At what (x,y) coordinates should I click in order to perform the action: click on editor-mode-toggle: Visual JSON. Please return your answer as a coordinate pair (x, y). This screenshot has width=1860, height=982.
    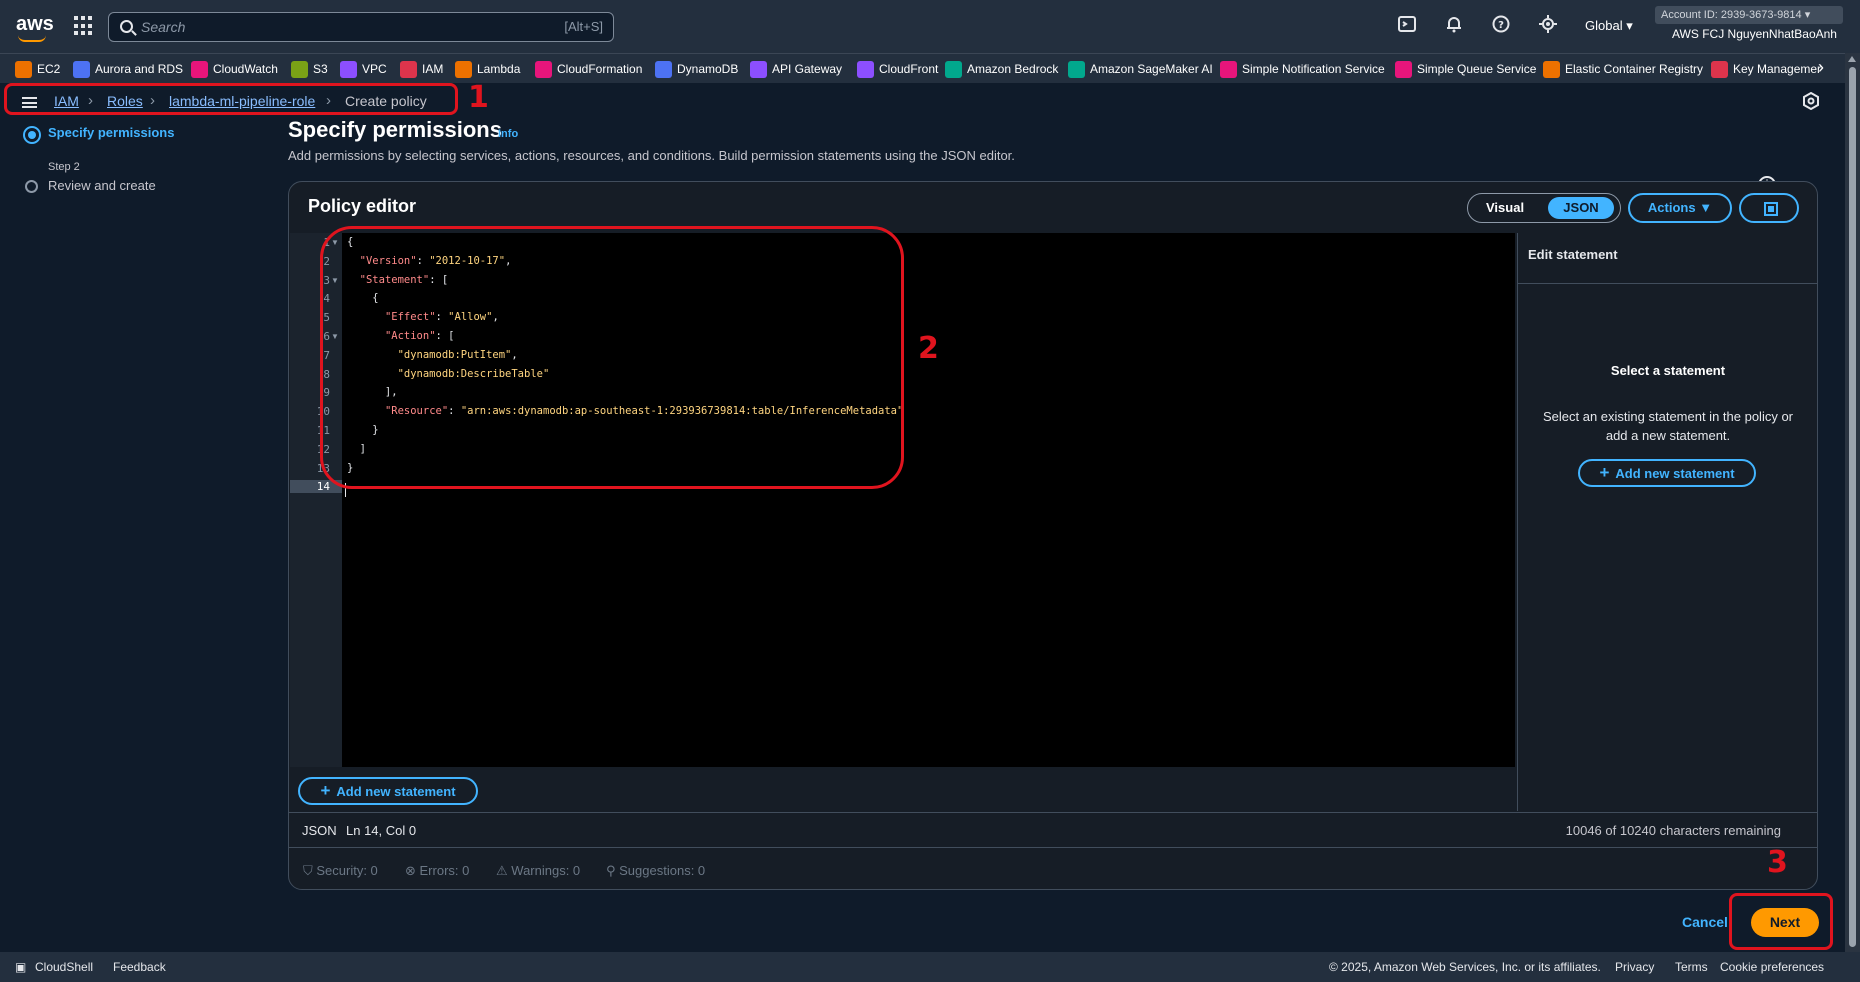
    Looking at the image, I should click on (1544, 208).